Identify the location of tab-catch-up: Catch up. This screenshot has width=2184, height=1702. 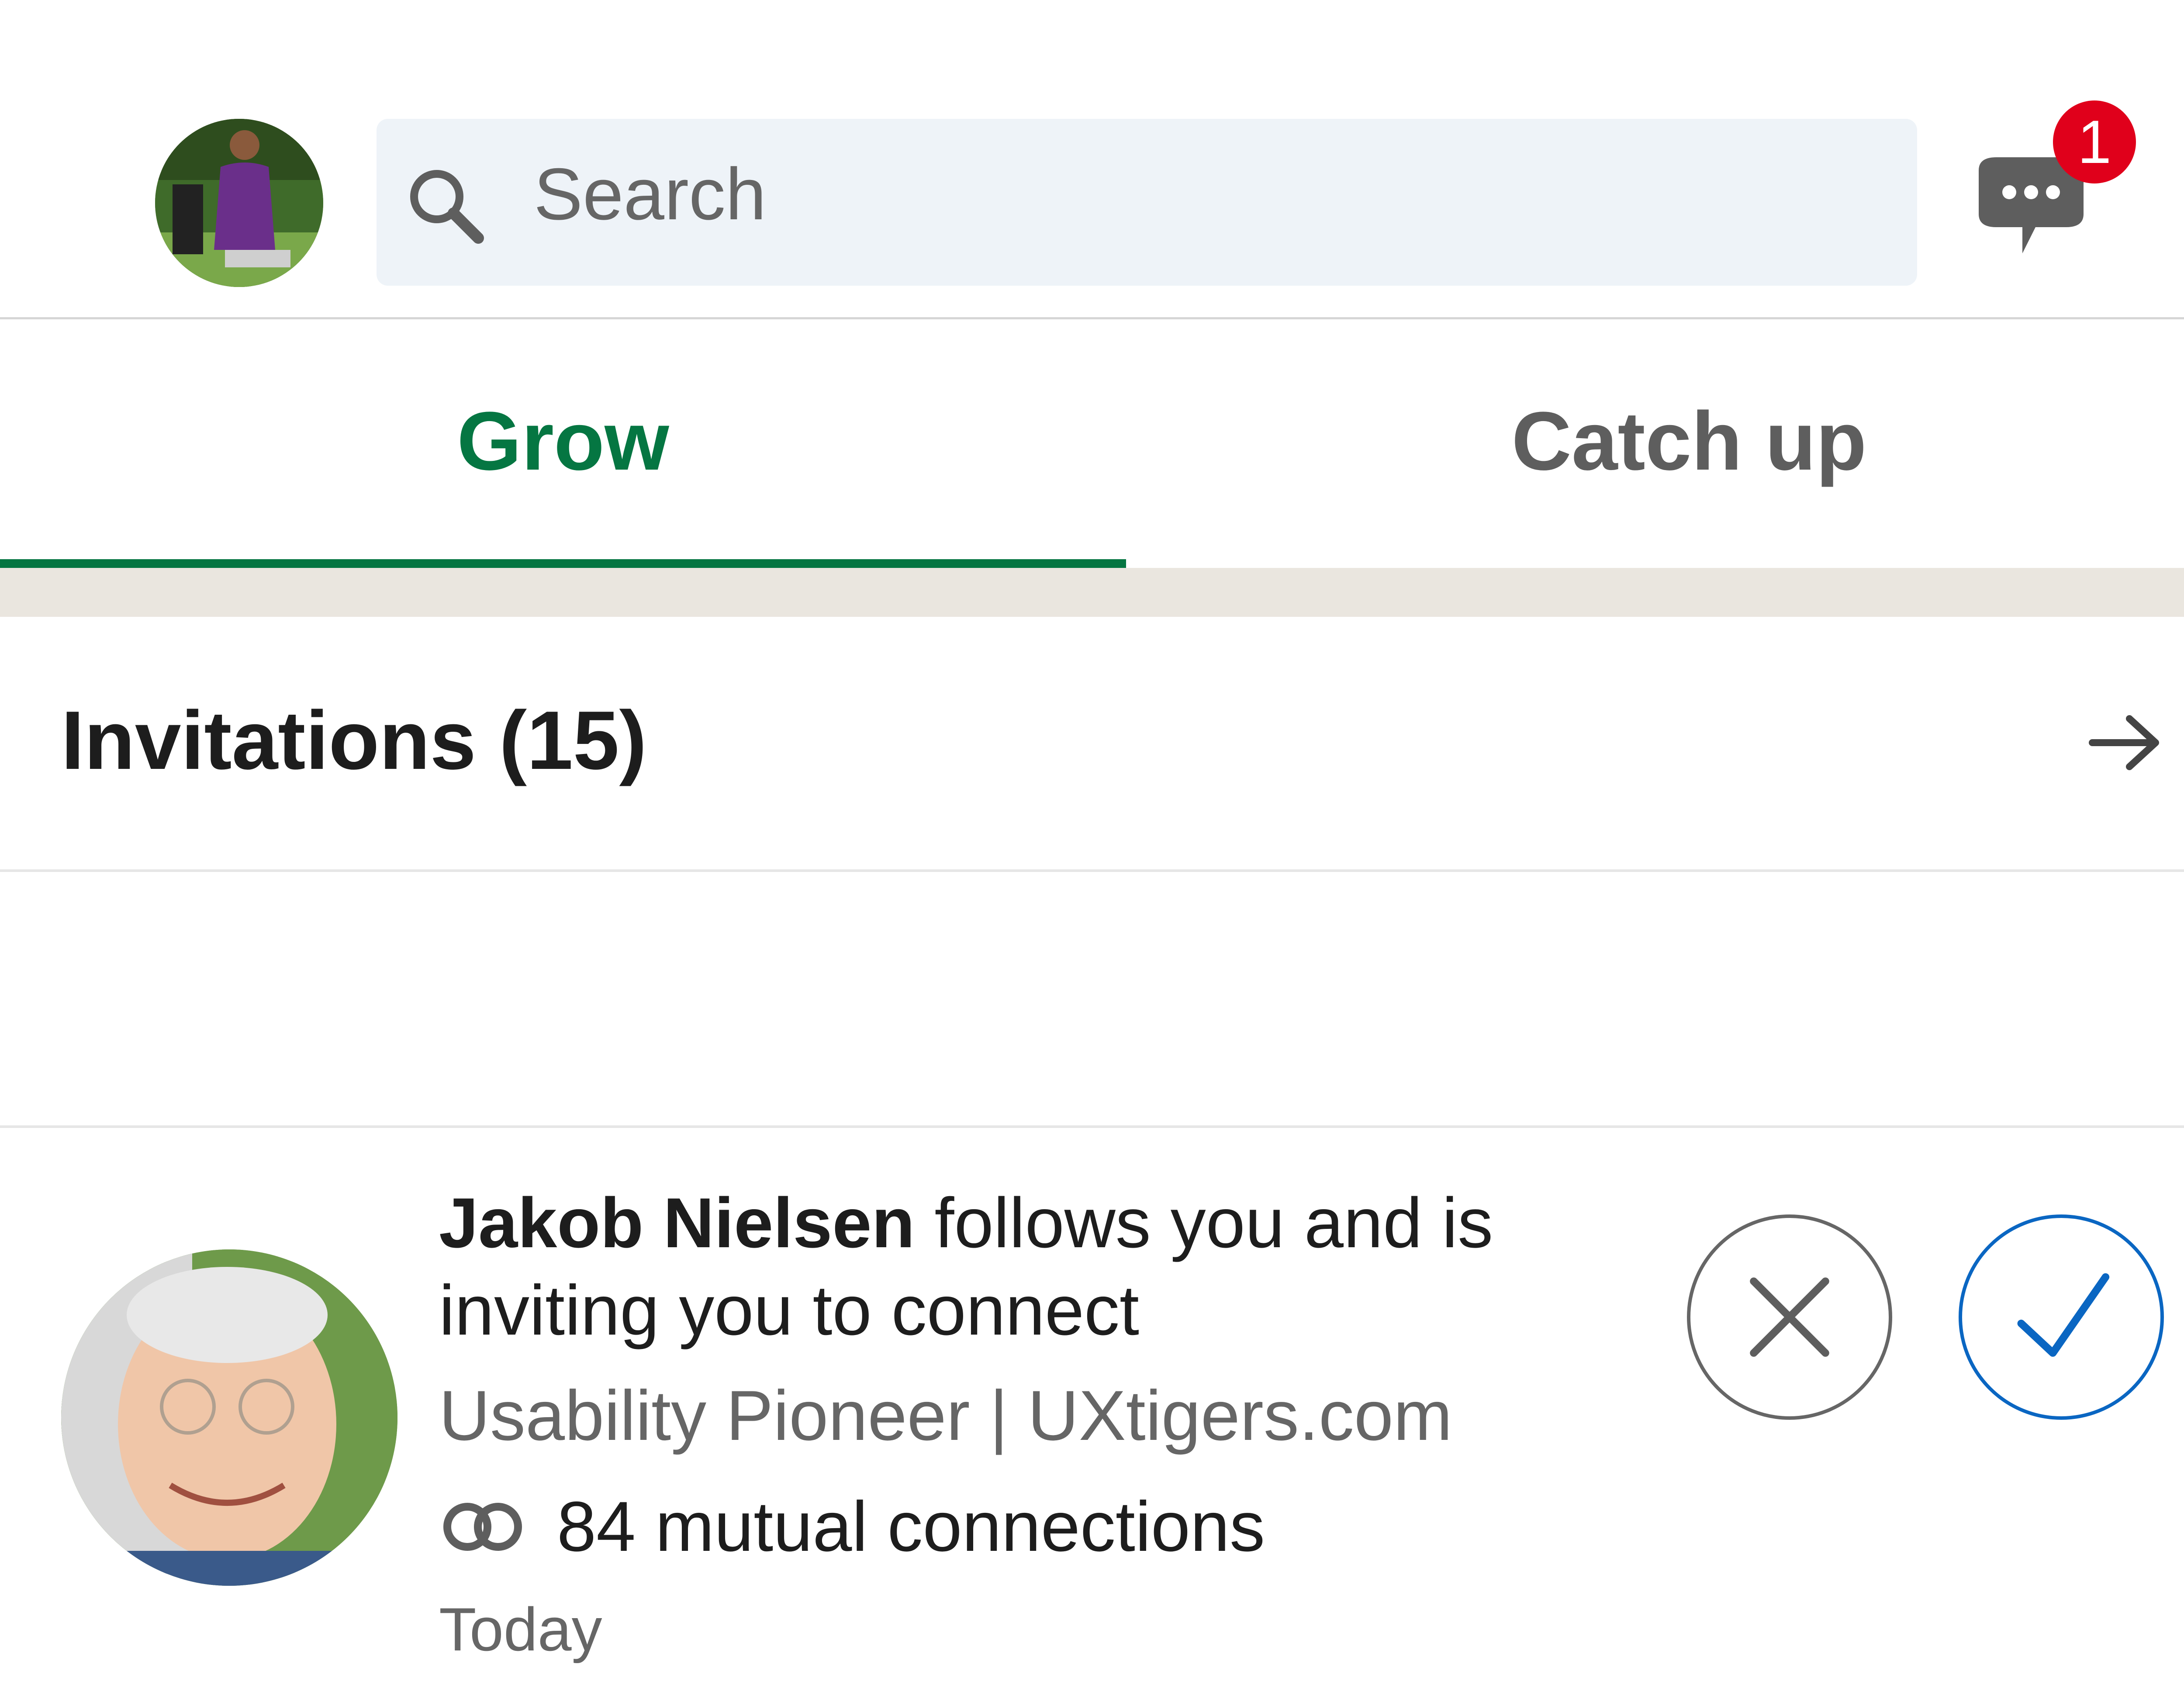
(1655, 441).